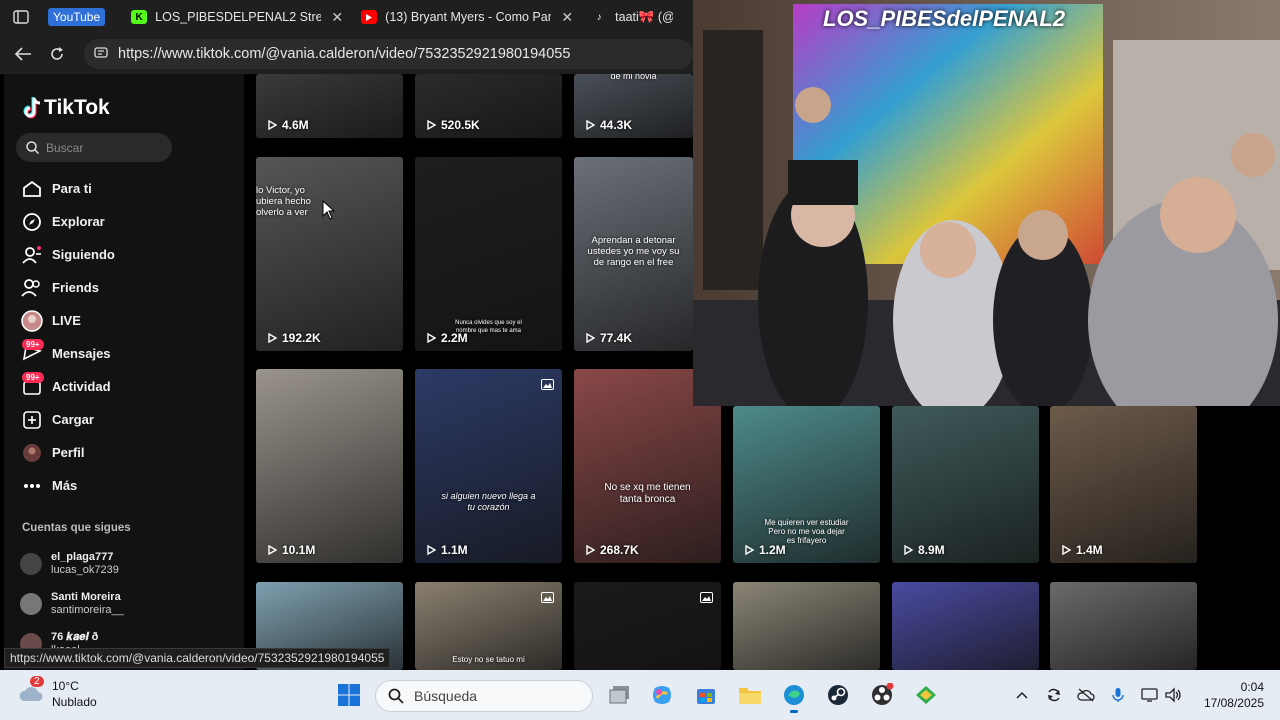 The image size is (1280, 720). Describe the element at coordinates (633, 77) in the screenshot. I see `video-caption: de mi novia` at that location.